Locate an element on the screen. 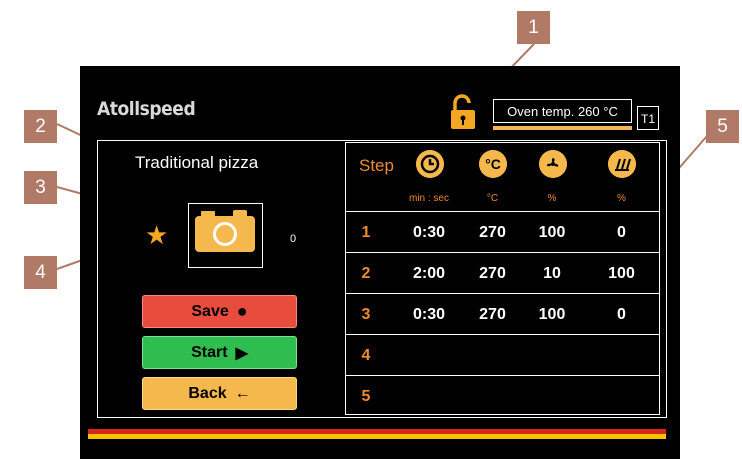  start-button: Start ▶ is located at coordinates (219, 352).